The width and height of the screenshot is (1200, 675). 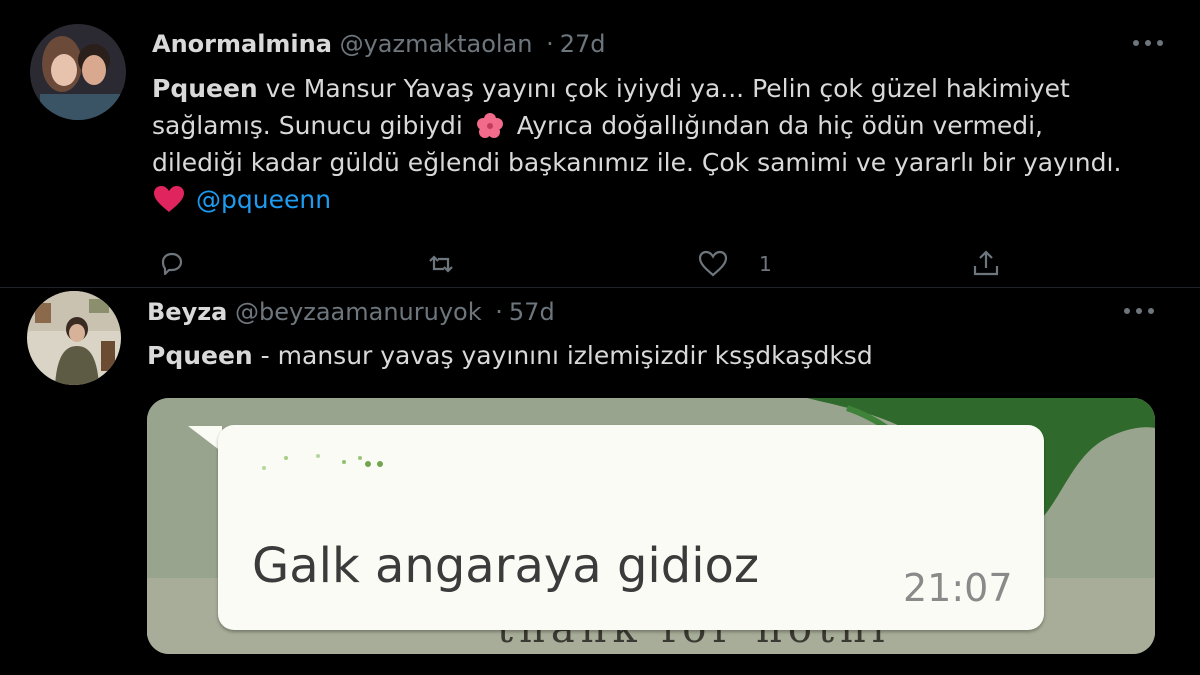 What do you see at coordinates (205, 439) in the screenshot?
I see `chat-bubble-tail` at bounding box center [205, 439].